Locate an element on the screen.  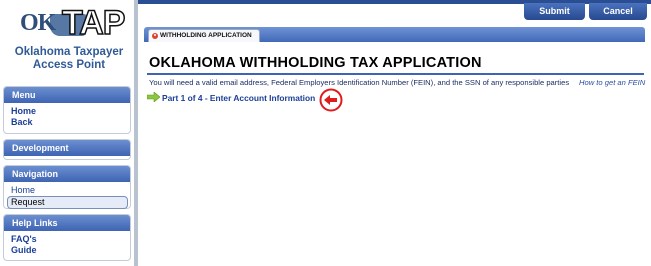
menu-panel: Menu Home Back is located at coordinates (67, 110).